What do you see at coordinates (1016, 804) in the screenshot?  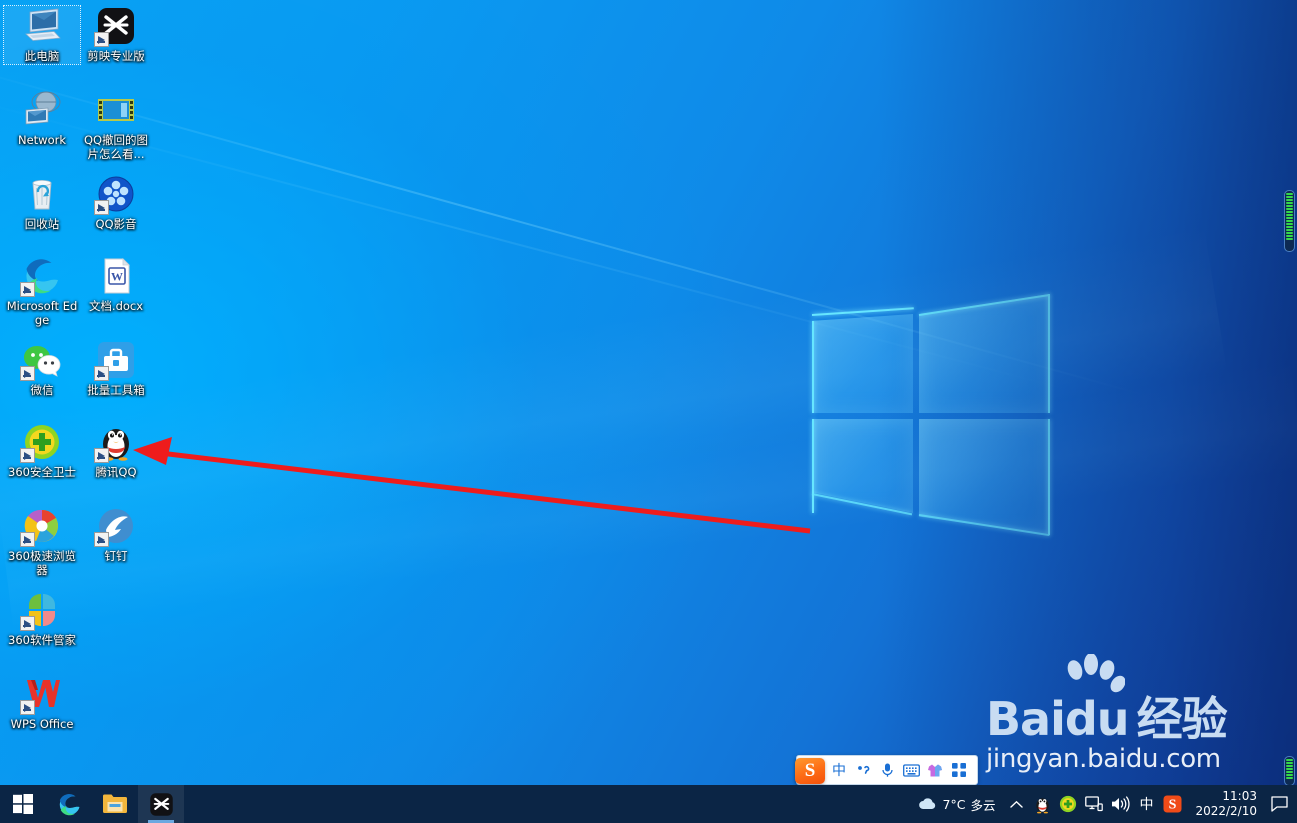 I see `show-hidden-icons-chevron` at bounding box center [1016, 804].